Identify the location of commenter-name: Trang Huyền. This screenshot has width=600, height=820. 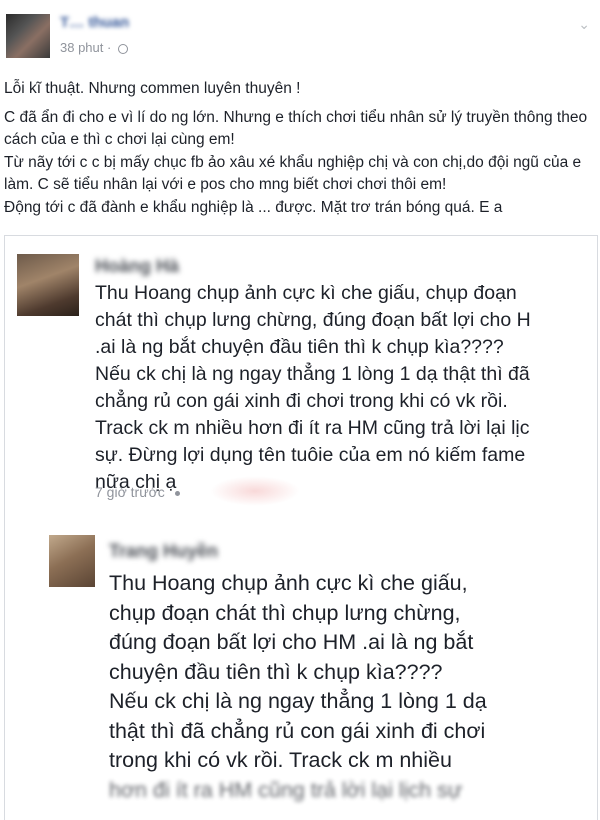
(164, 551).